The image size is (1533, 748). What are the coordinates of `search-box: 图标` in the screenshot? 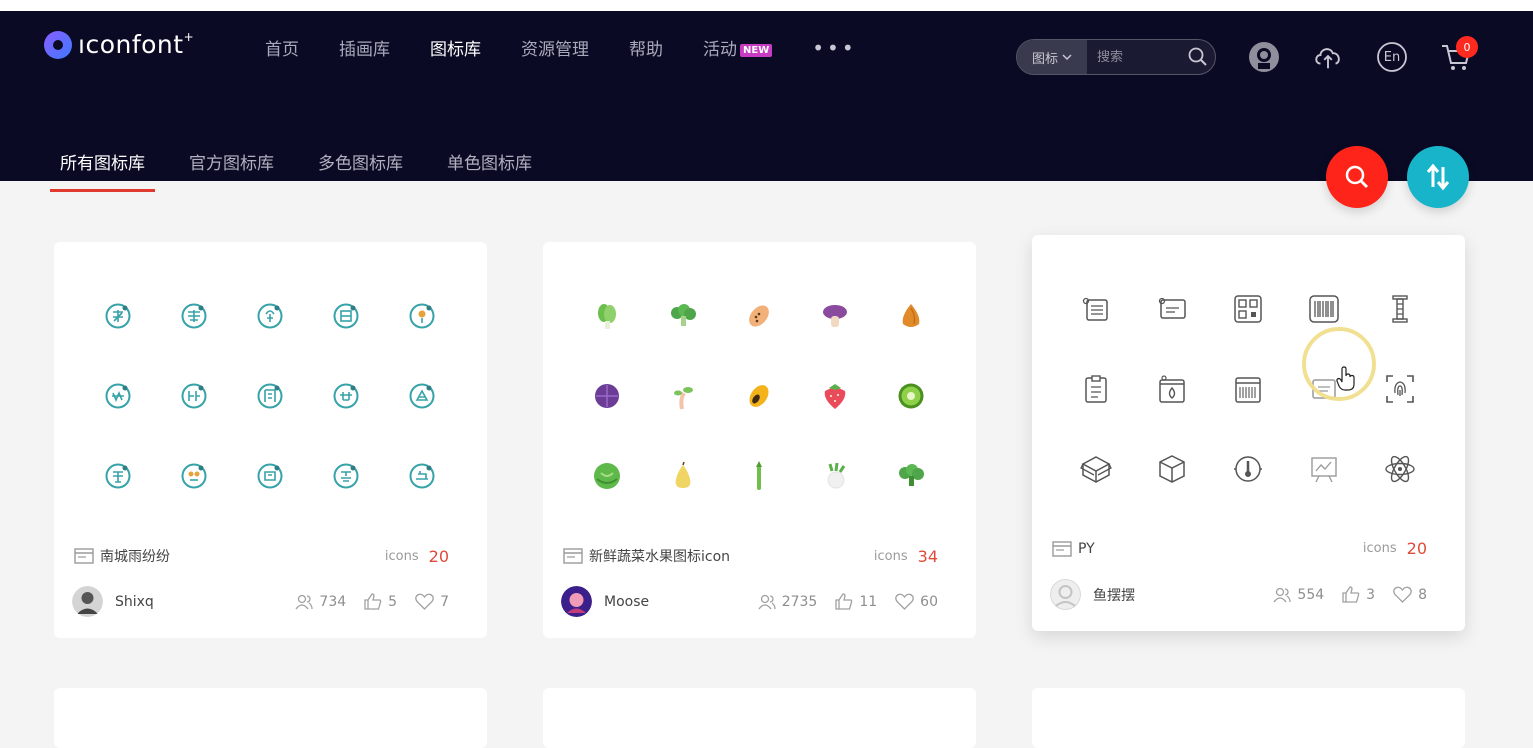 It's located at (1116, 57).